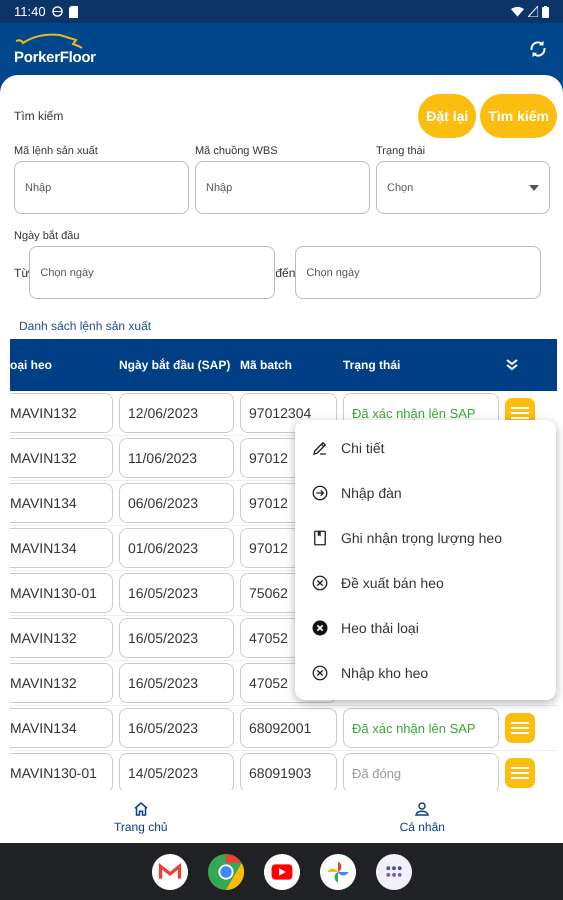 The height and width of the screenshot is (900, 563). What do you see at coordinates (32, 365) in the screenshot?
I see `column-header: oại heo` at bounding box center [32, 365].